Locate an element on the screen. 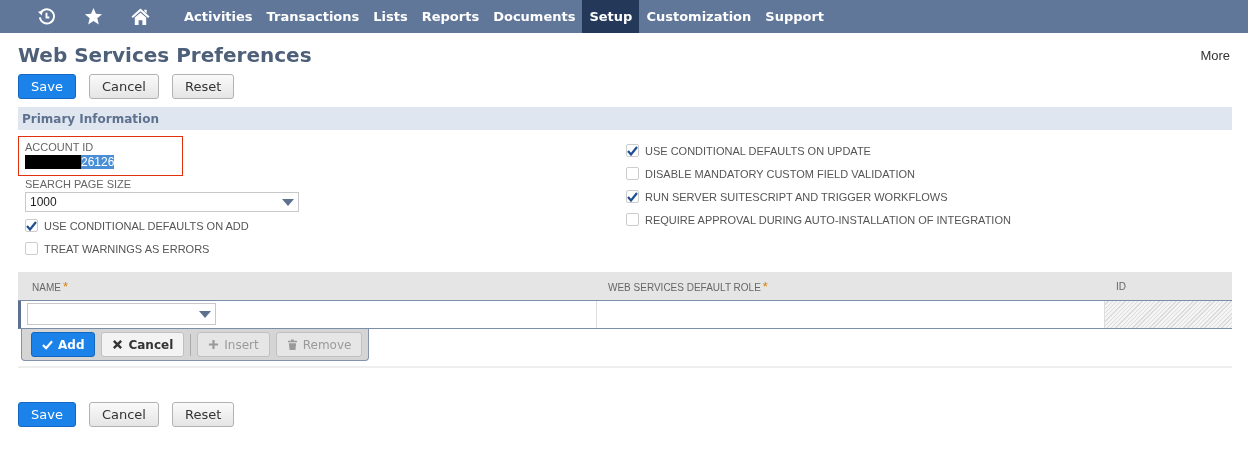 The height and width of the screenshot is (474, 1248). history-icon is located at coordinates (46, 16).